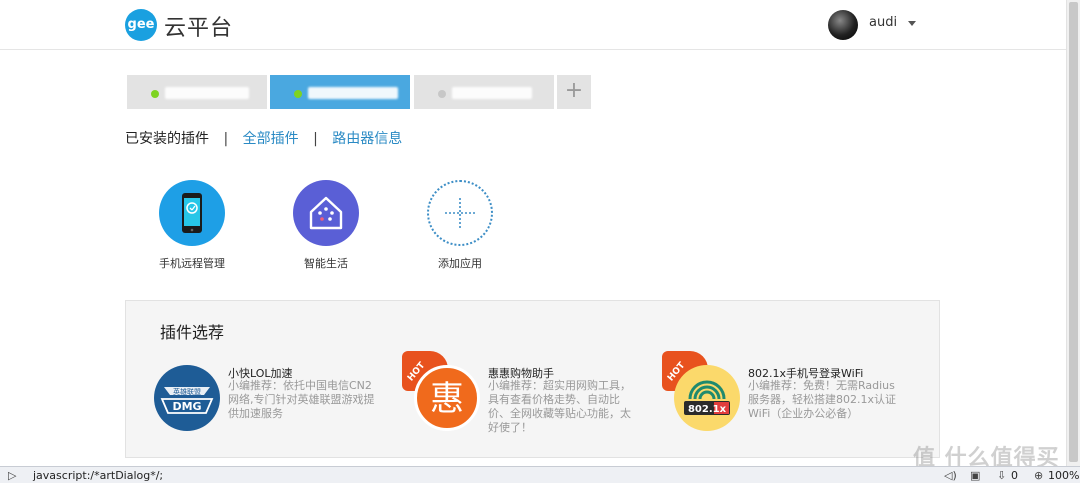 The height and width of the screenshot is (483, 1080). Describe the element at coordinates (1001, 475) in the screenshot. I see `download-icon: ⇩` at that location.